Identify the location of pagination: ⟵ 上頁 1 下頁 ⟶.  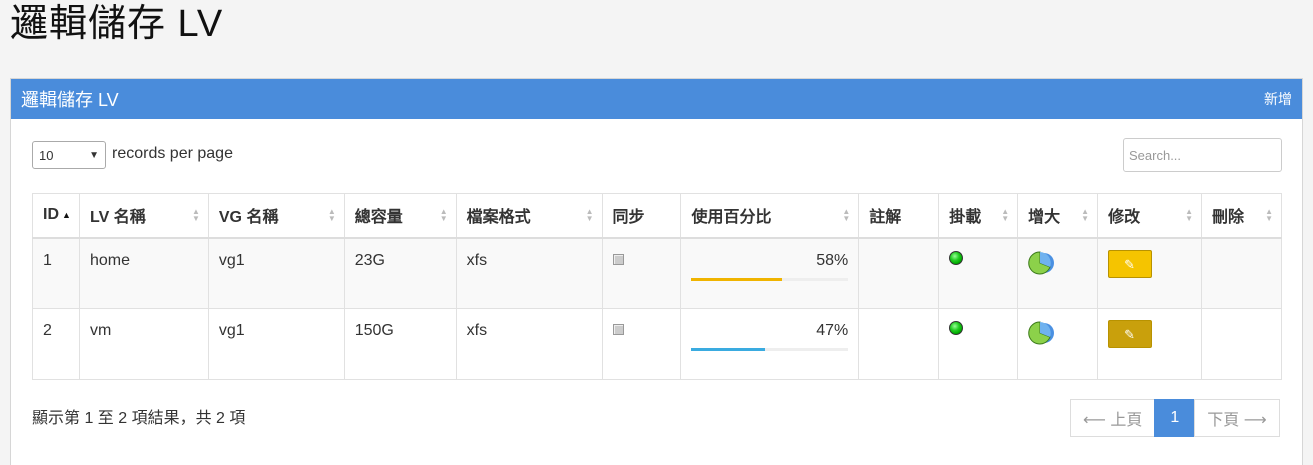
(1175, 418).